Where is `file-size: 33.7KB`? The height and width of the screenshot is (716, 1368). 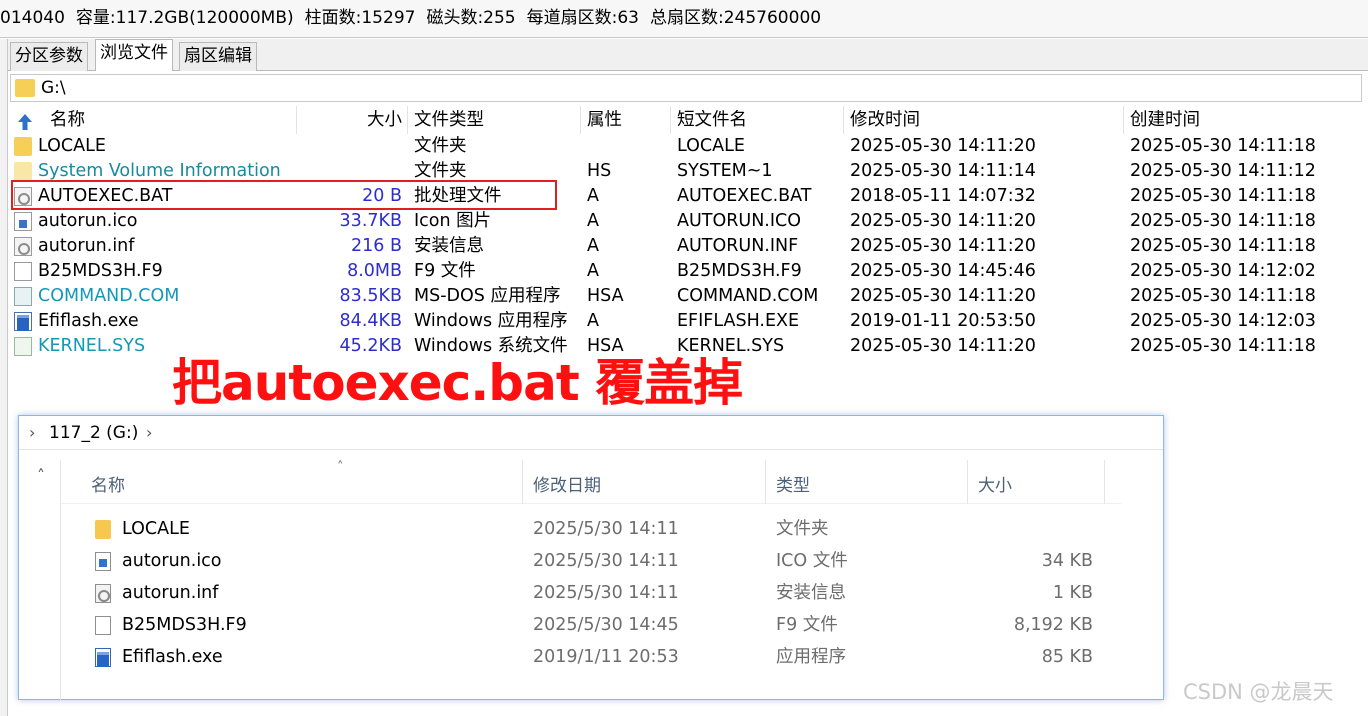
file-size: 33.7KB is located at coordinates (370, 221).